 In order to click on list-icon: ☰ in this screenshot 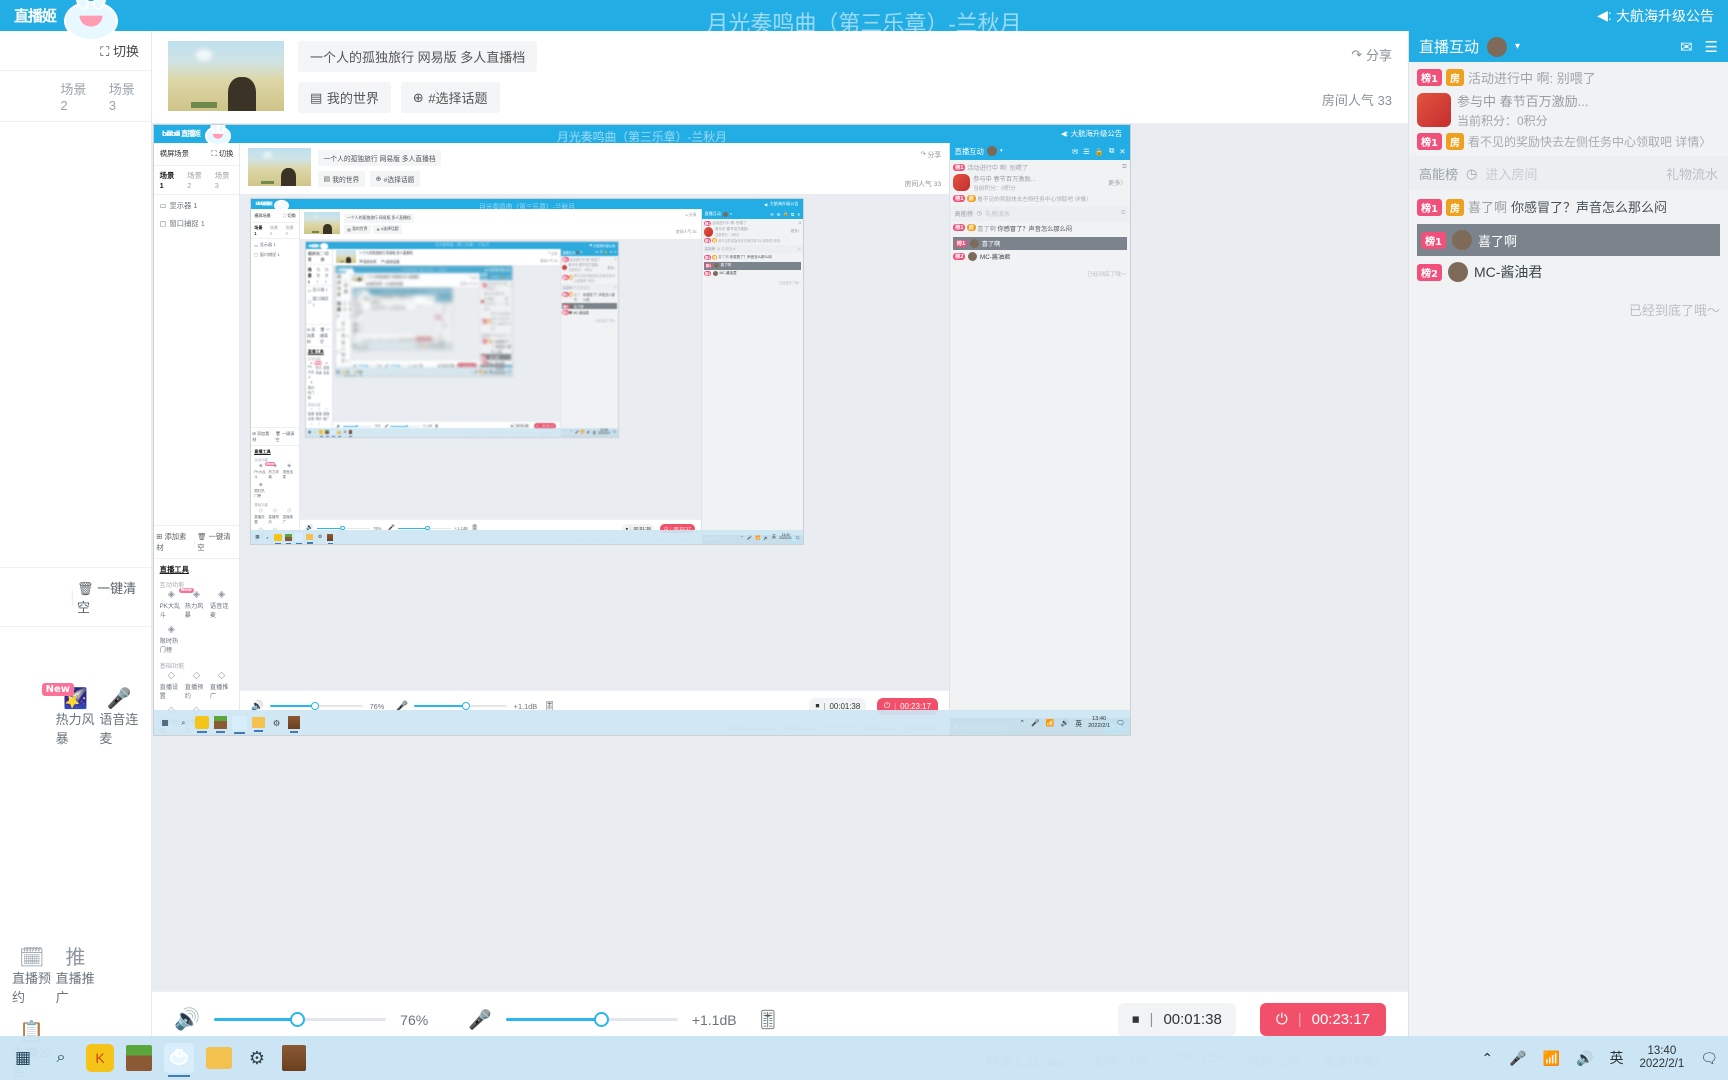, I will do `click(1086, 151)`.